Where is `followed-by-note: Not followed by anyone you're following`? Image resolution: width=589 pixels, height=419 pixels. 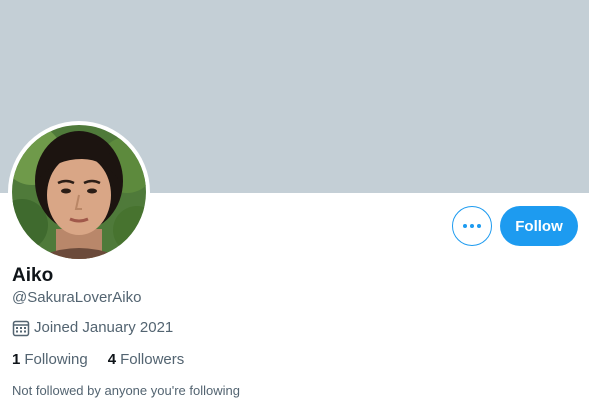
followed-by-note: Not followed by anyone you're following is located at coordinates (126, 390).